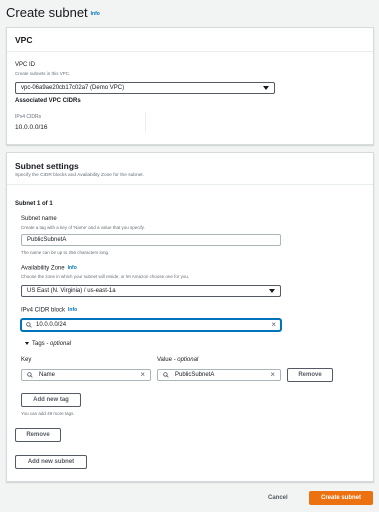 This screenshot has height=512, width=379. What do you see at coordinates (28, 117) in the screenshot?
I see `ipv4-cidrs-label: IPv4 CIDRs` at bounding box center [28, 117].